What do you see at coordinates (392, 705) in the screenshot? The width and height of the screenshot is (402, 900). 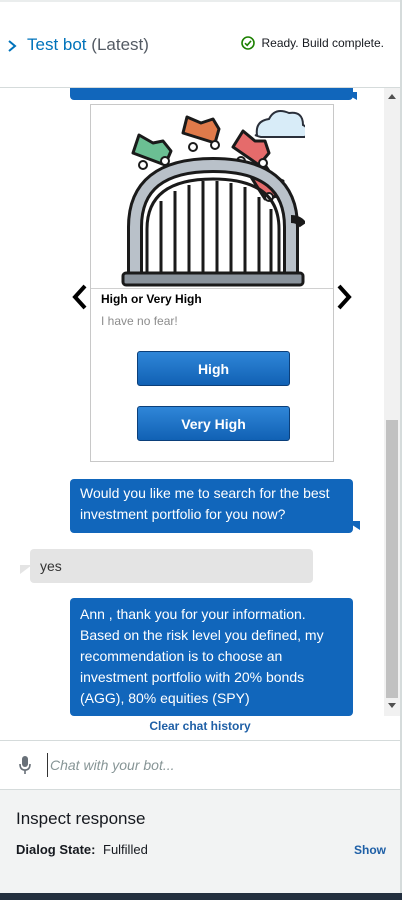 I see `scroll-down-icon` at bounding box center [392, 705].